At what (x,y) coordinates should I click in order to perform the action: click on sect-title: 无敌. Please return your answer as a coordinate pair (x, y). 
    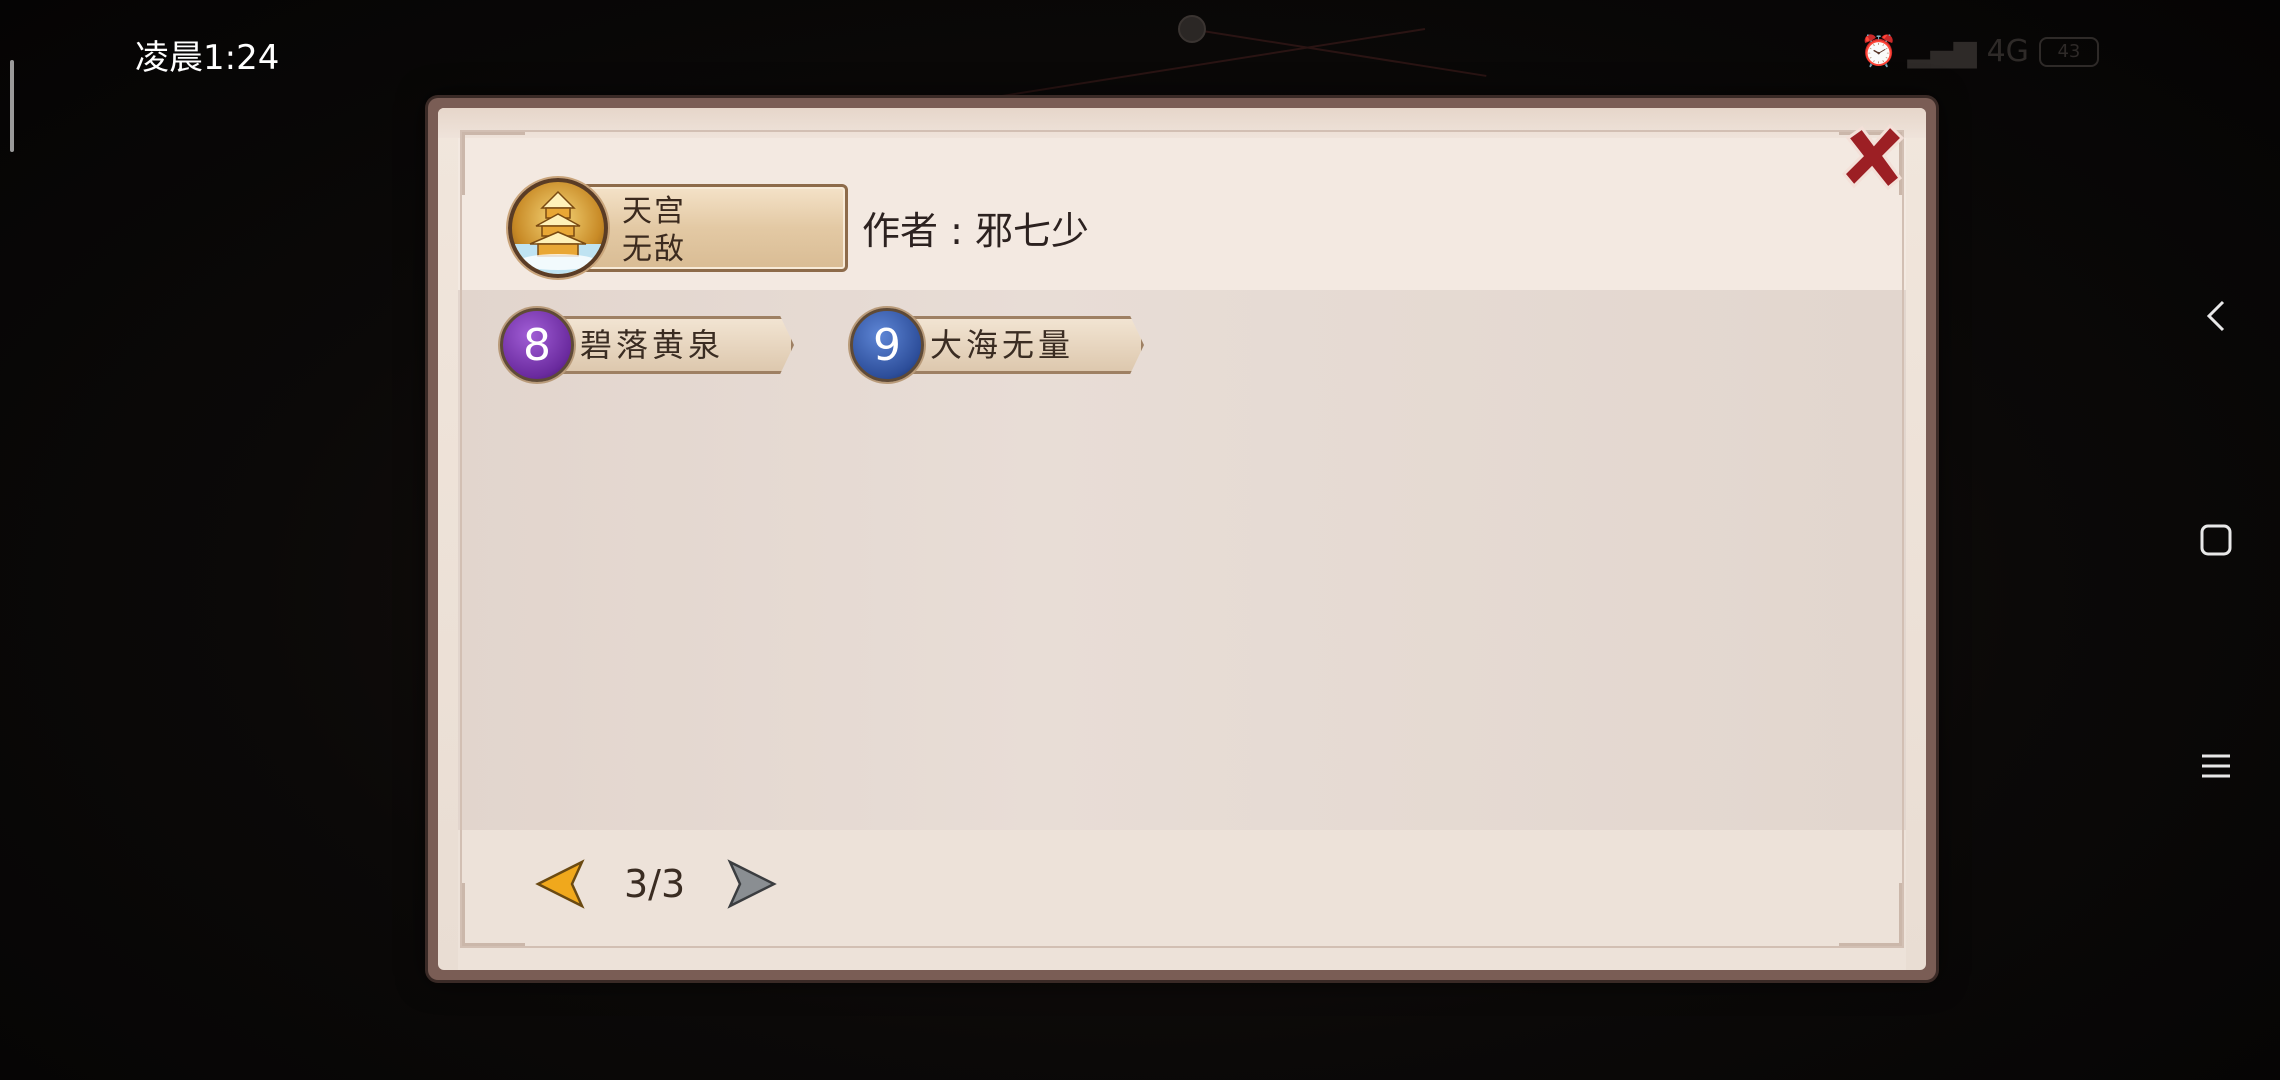
    Looking at the image, I should click on (654, 249).